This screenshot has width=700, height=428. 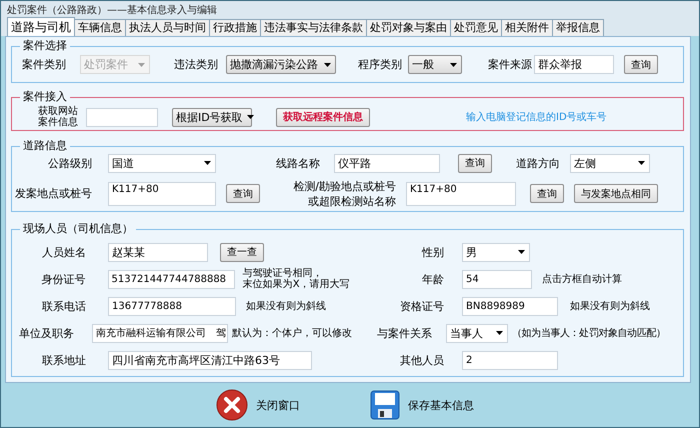 What do you see at coordinates (510, 306) in the screenshot?
I see `text-field: BN8898989` at bounding box center [510, 306].